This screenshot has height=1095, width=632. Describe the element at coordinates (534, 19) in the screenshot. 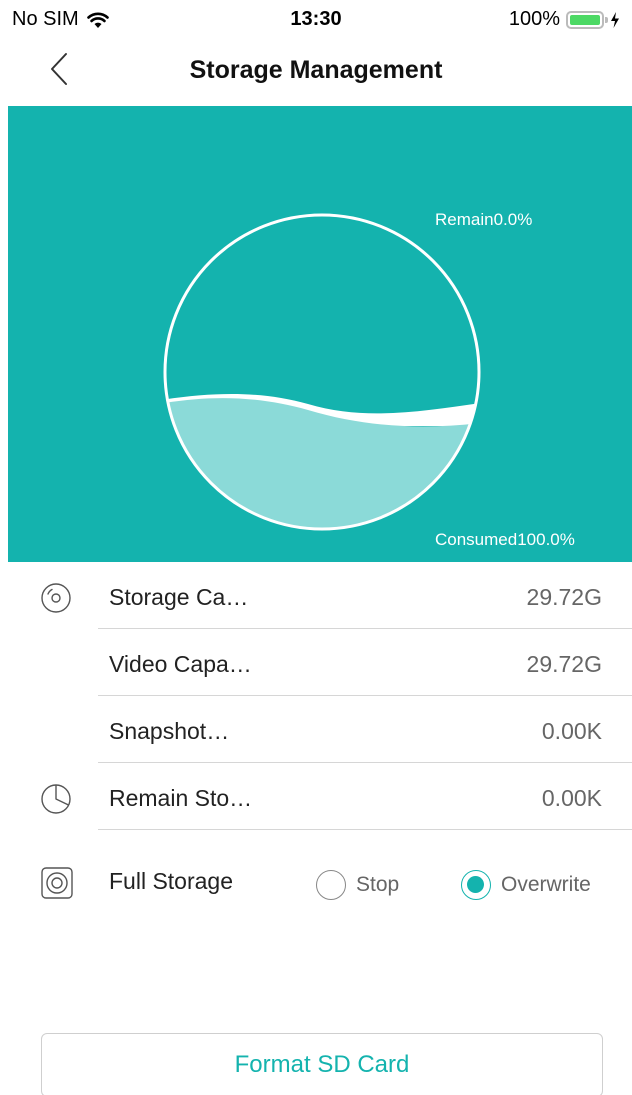

I see `battery-percent: 100%` at that location.